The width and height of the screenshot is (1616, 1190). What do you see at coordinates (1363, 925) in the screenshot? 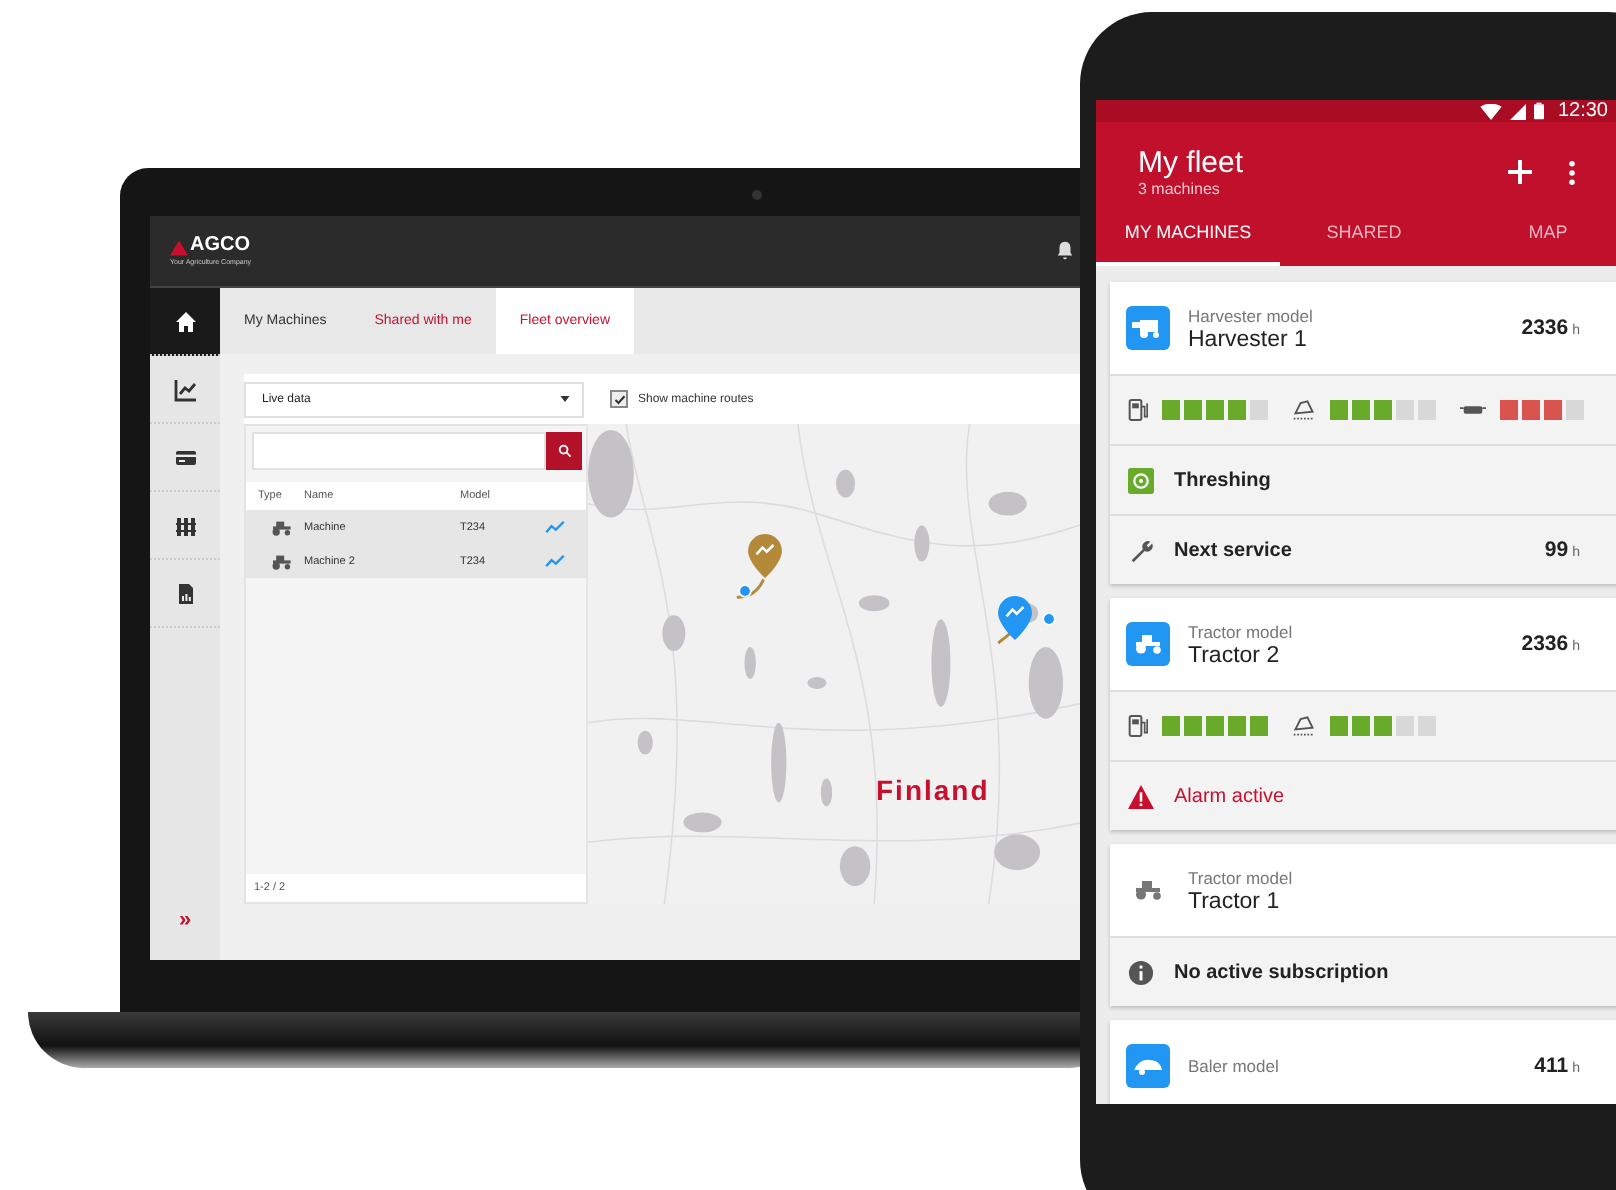
I see `machine-card: Tractor model Tractor 1 No active subscription` at bounding box center [1363, 925].